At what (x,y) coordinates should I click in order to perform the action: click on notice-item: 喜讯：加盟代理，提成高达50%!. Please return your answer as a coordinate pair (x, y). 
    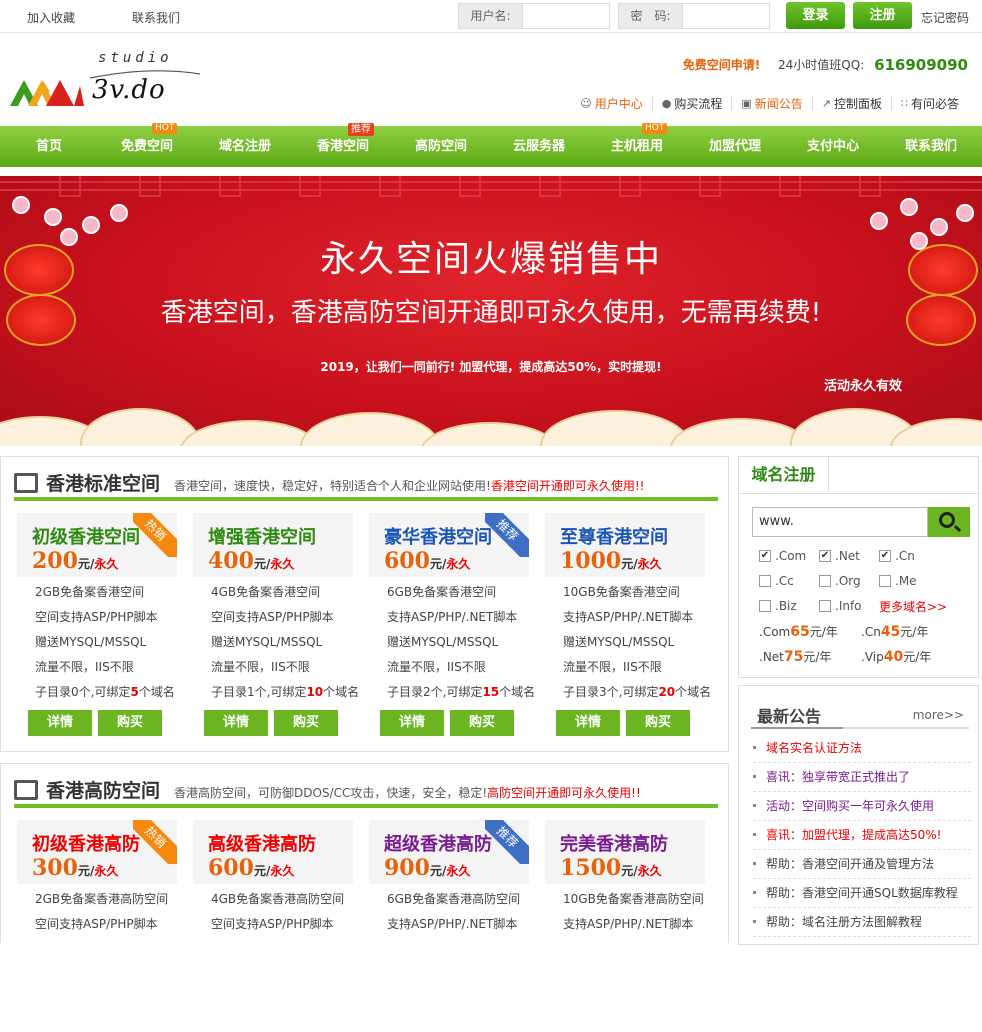
    Looking at the image, I should click on (862, 835).